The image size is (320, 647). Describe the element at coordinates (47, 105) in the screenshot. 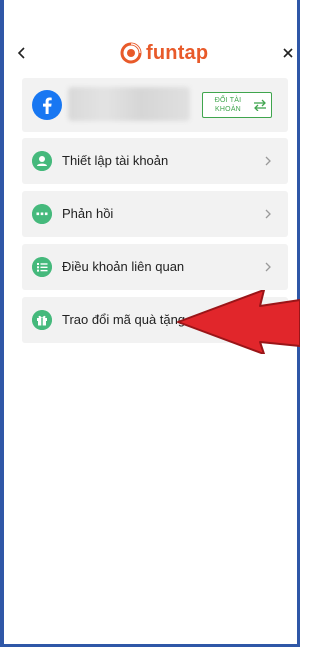

I see `facebook-icon` at that location.